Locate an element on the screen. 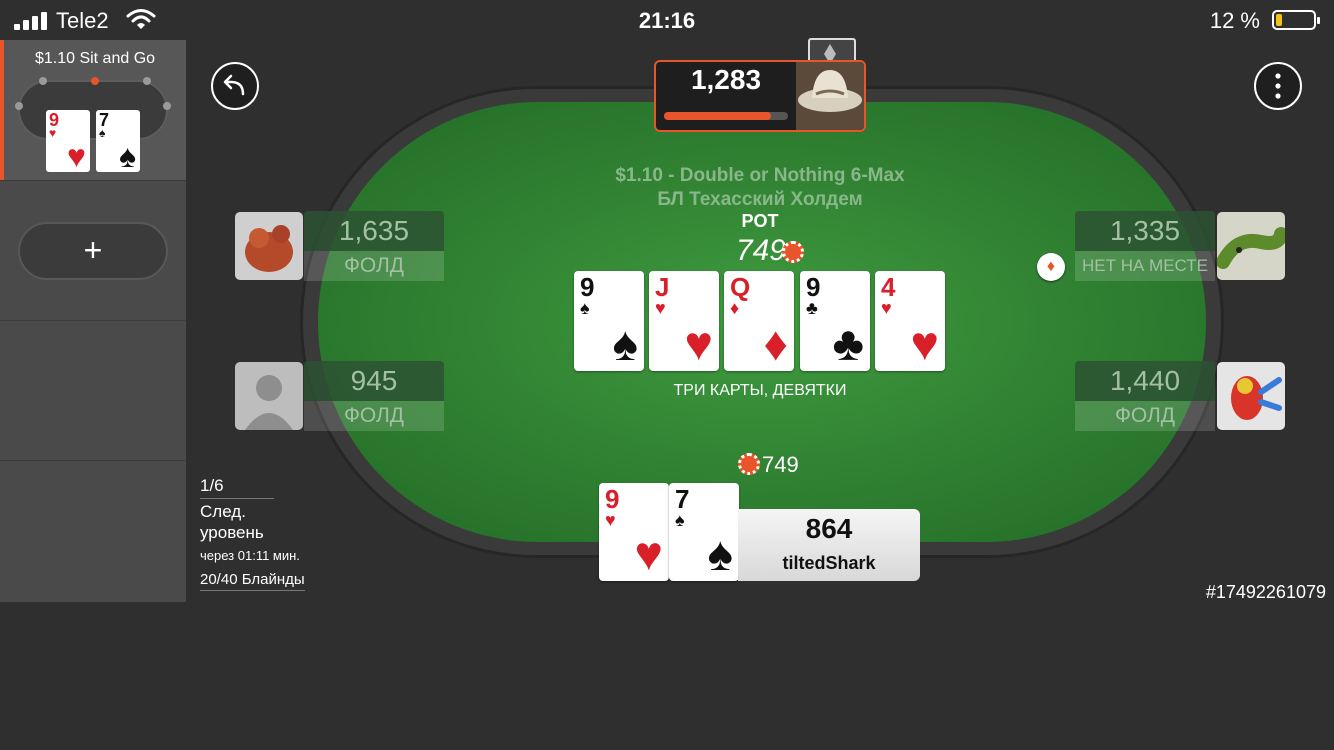 This screenshot has height=750, width=1334. pot-amount: 749 is located at coordinates (760, 250).